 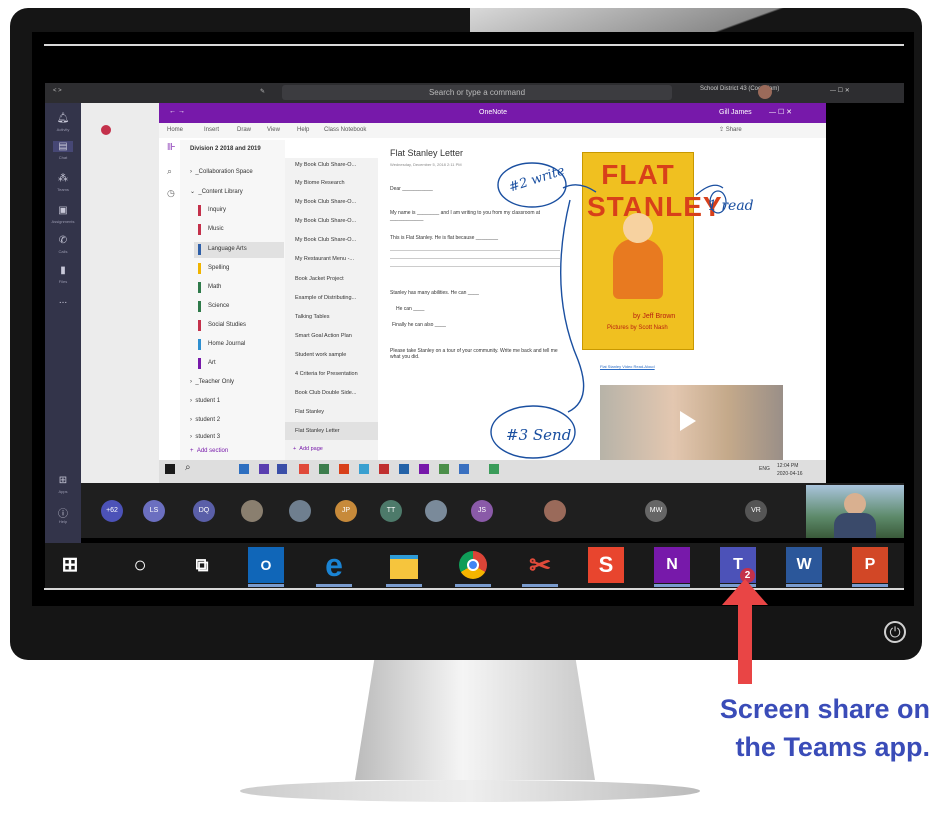 What do you see at coordinates (273, 130) in the screenshot?
I see `menu-view: View` at bounding box center [273, 130].